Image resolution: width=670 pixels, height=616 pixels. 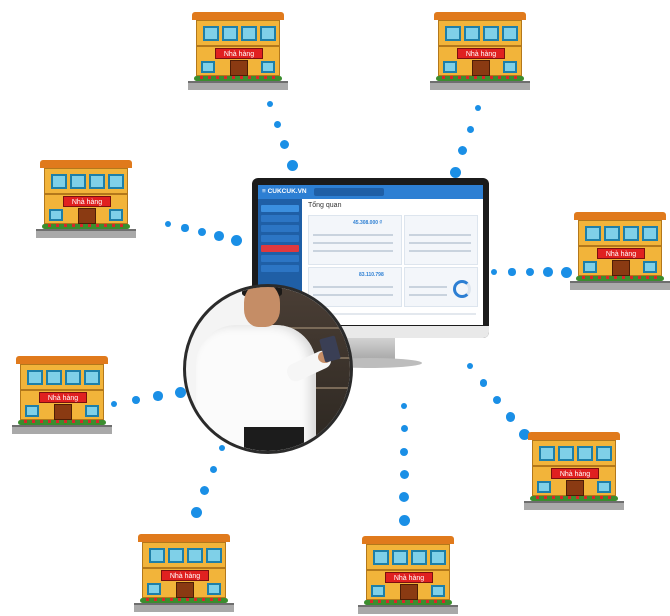 I want to click on restaurant-building-bottom-left: Nhà hàng, so click(x=184, y=573).